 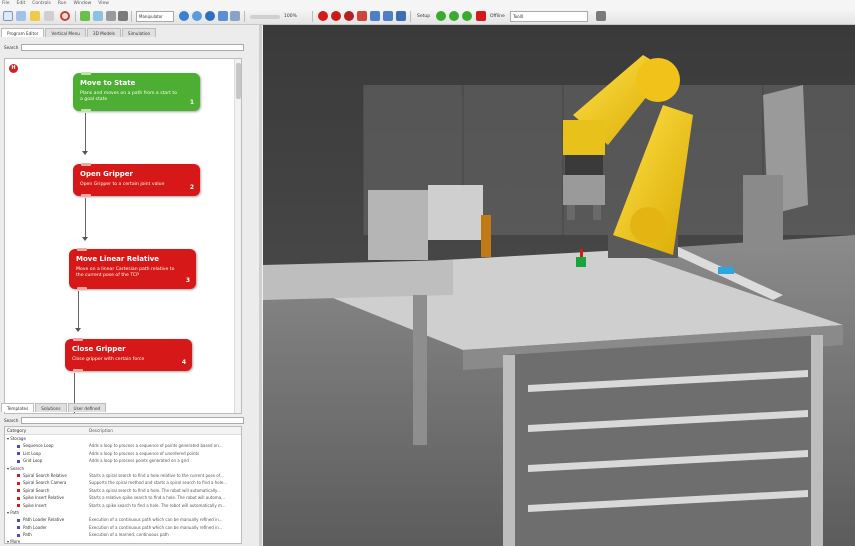 I want to click on home-icon: H, so click(x=13, y=68).